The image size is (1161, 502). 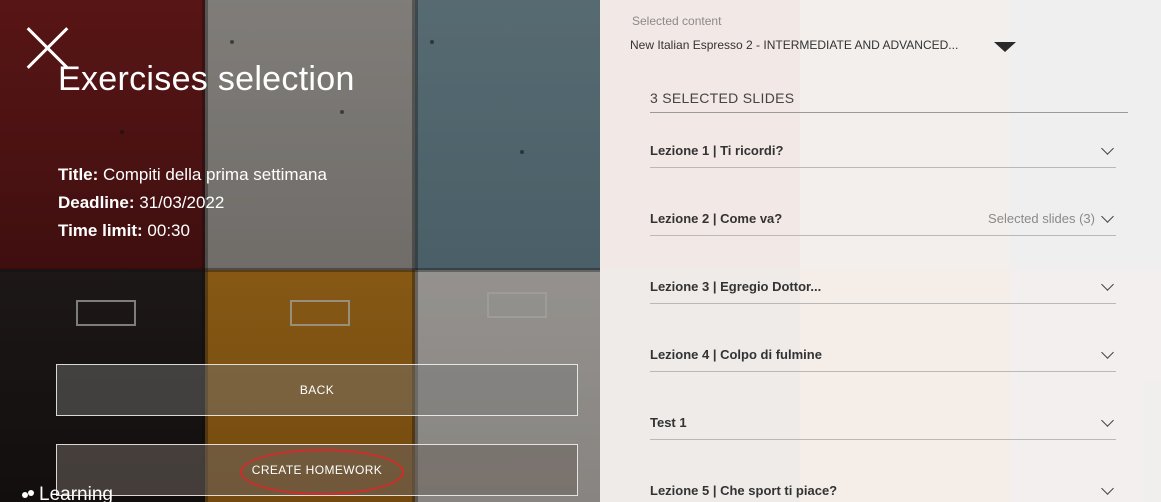 What do you see at coordinates (1005, 47) in the screenshot?
I see `caret-down-icon` at bounding box center [1005, 47].